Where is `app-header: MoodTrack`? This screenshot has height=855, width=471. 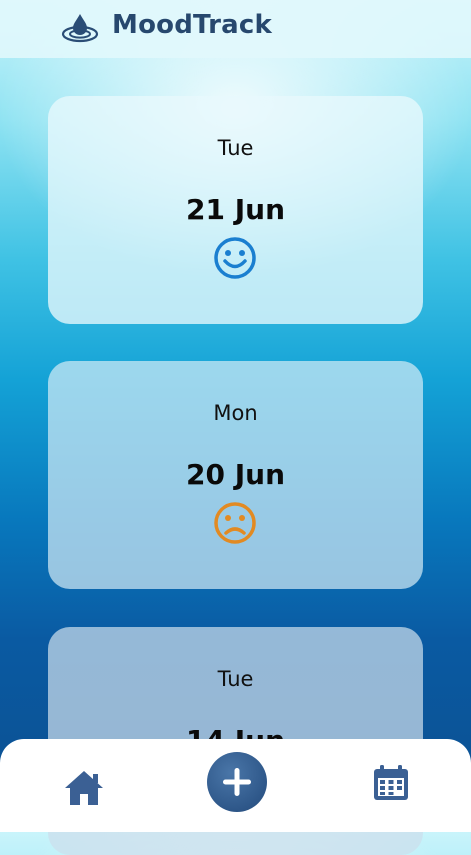 app-header: MoodTrack is located at coordinates (235, 29).